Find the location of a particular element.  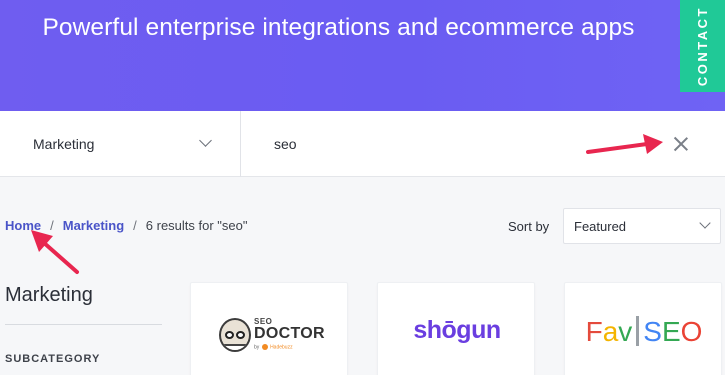

contact-tab: CONTACT is located at coordinates (702, 46).